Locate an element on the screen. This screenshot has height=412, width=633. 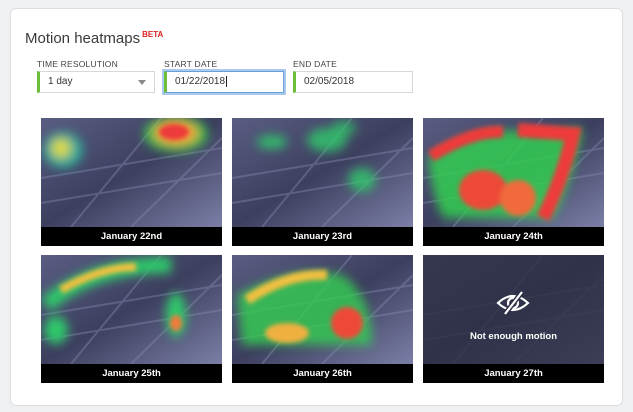
heatmap-date-label: January 26th is located at coordinates (322, 373).